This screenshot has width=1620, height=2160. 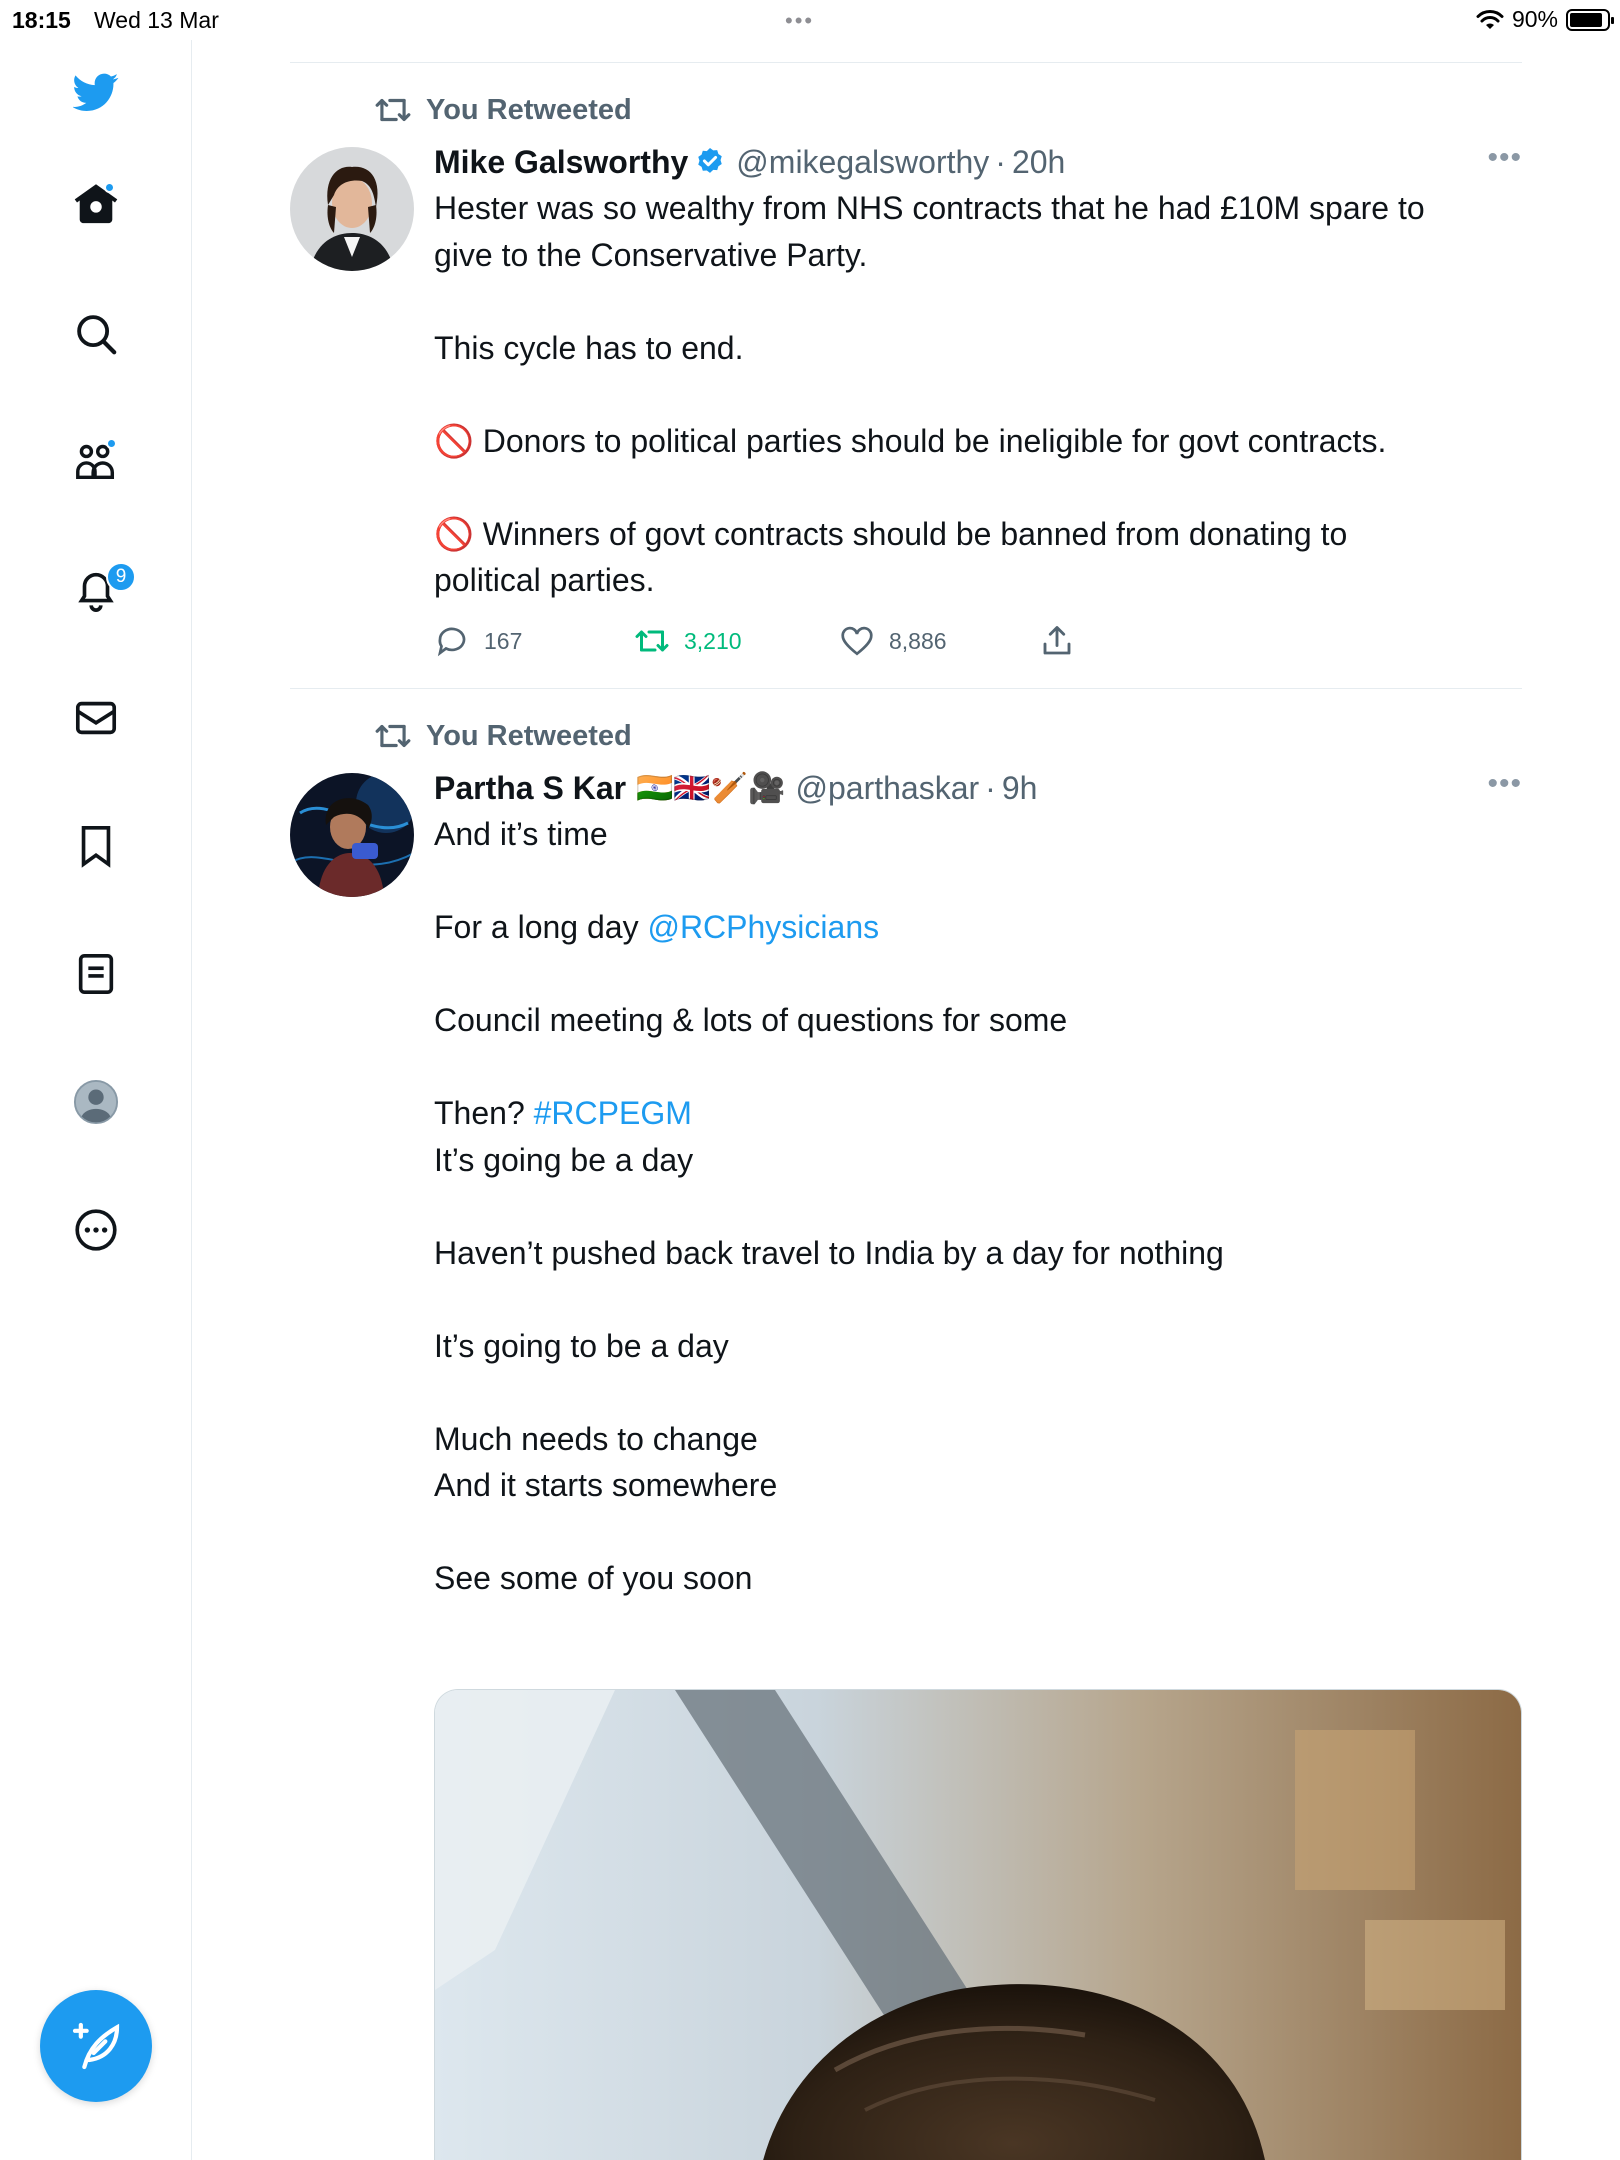 I want to click on like-button: 8,886, so click(x=939, y=641).